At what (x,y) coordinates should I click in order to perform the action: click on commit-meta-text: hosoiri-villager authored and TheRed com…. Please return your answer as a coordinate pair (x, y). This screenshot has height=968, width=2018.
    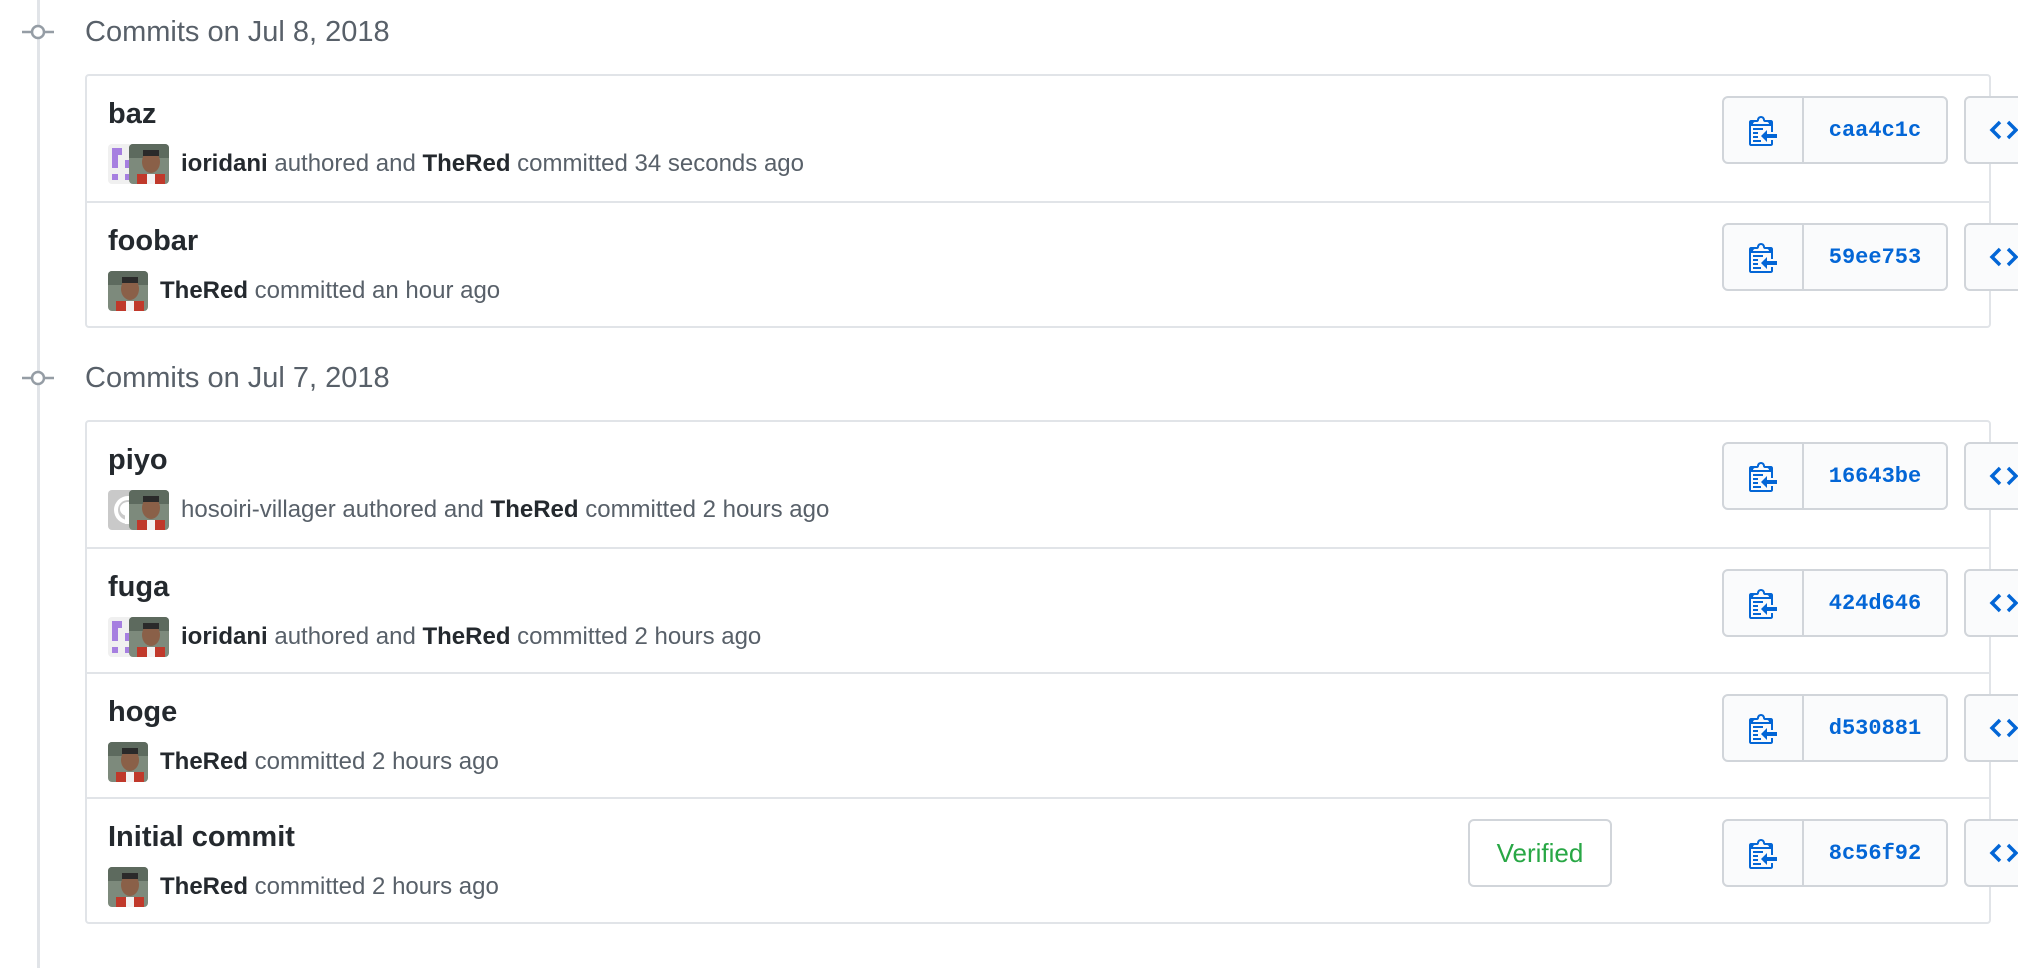
    Looking at the image, I should click on (505, 510).